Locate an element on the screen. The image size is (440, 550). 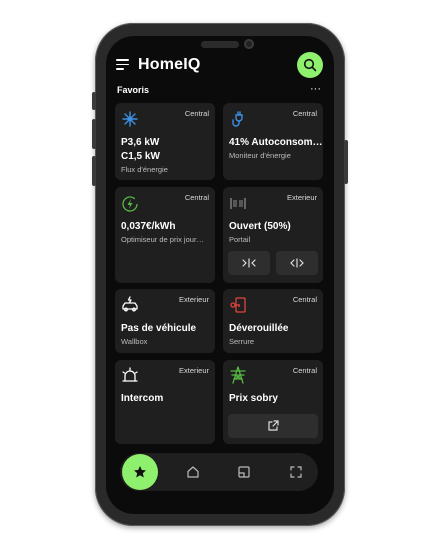
more-options-button: ··· is located at coordinates (315, 89).